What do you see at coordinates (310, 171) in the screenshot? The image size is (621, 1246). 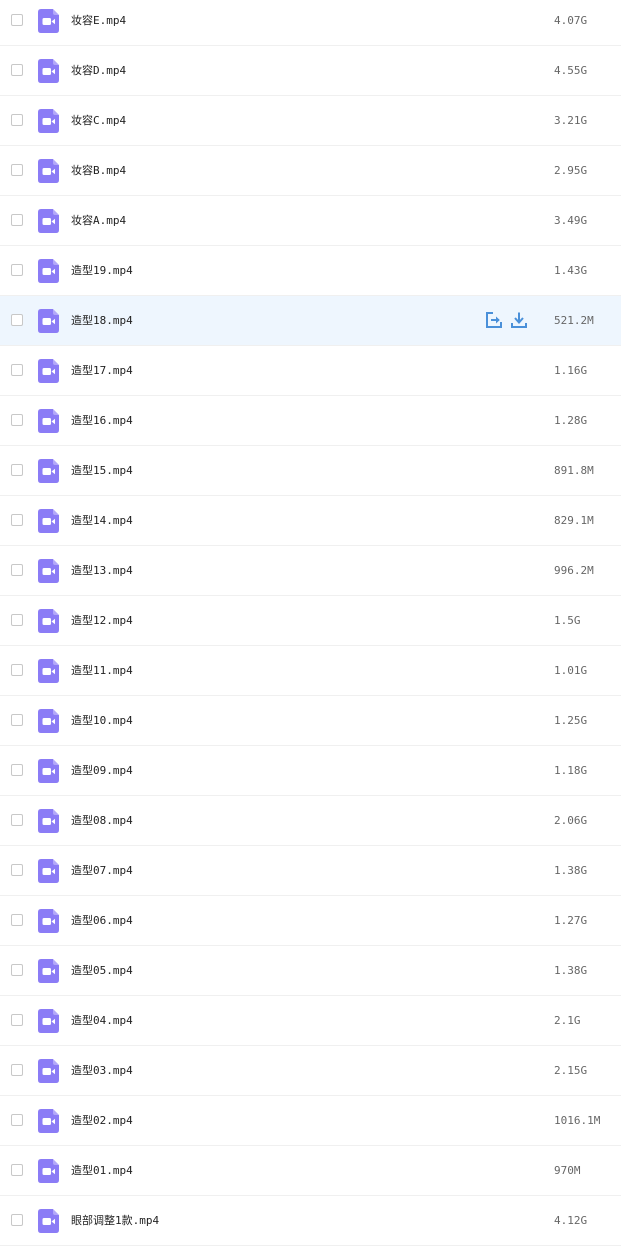 I see `file-row: 妆容B.mp4 2.95G` at bounding box center [310, 171].